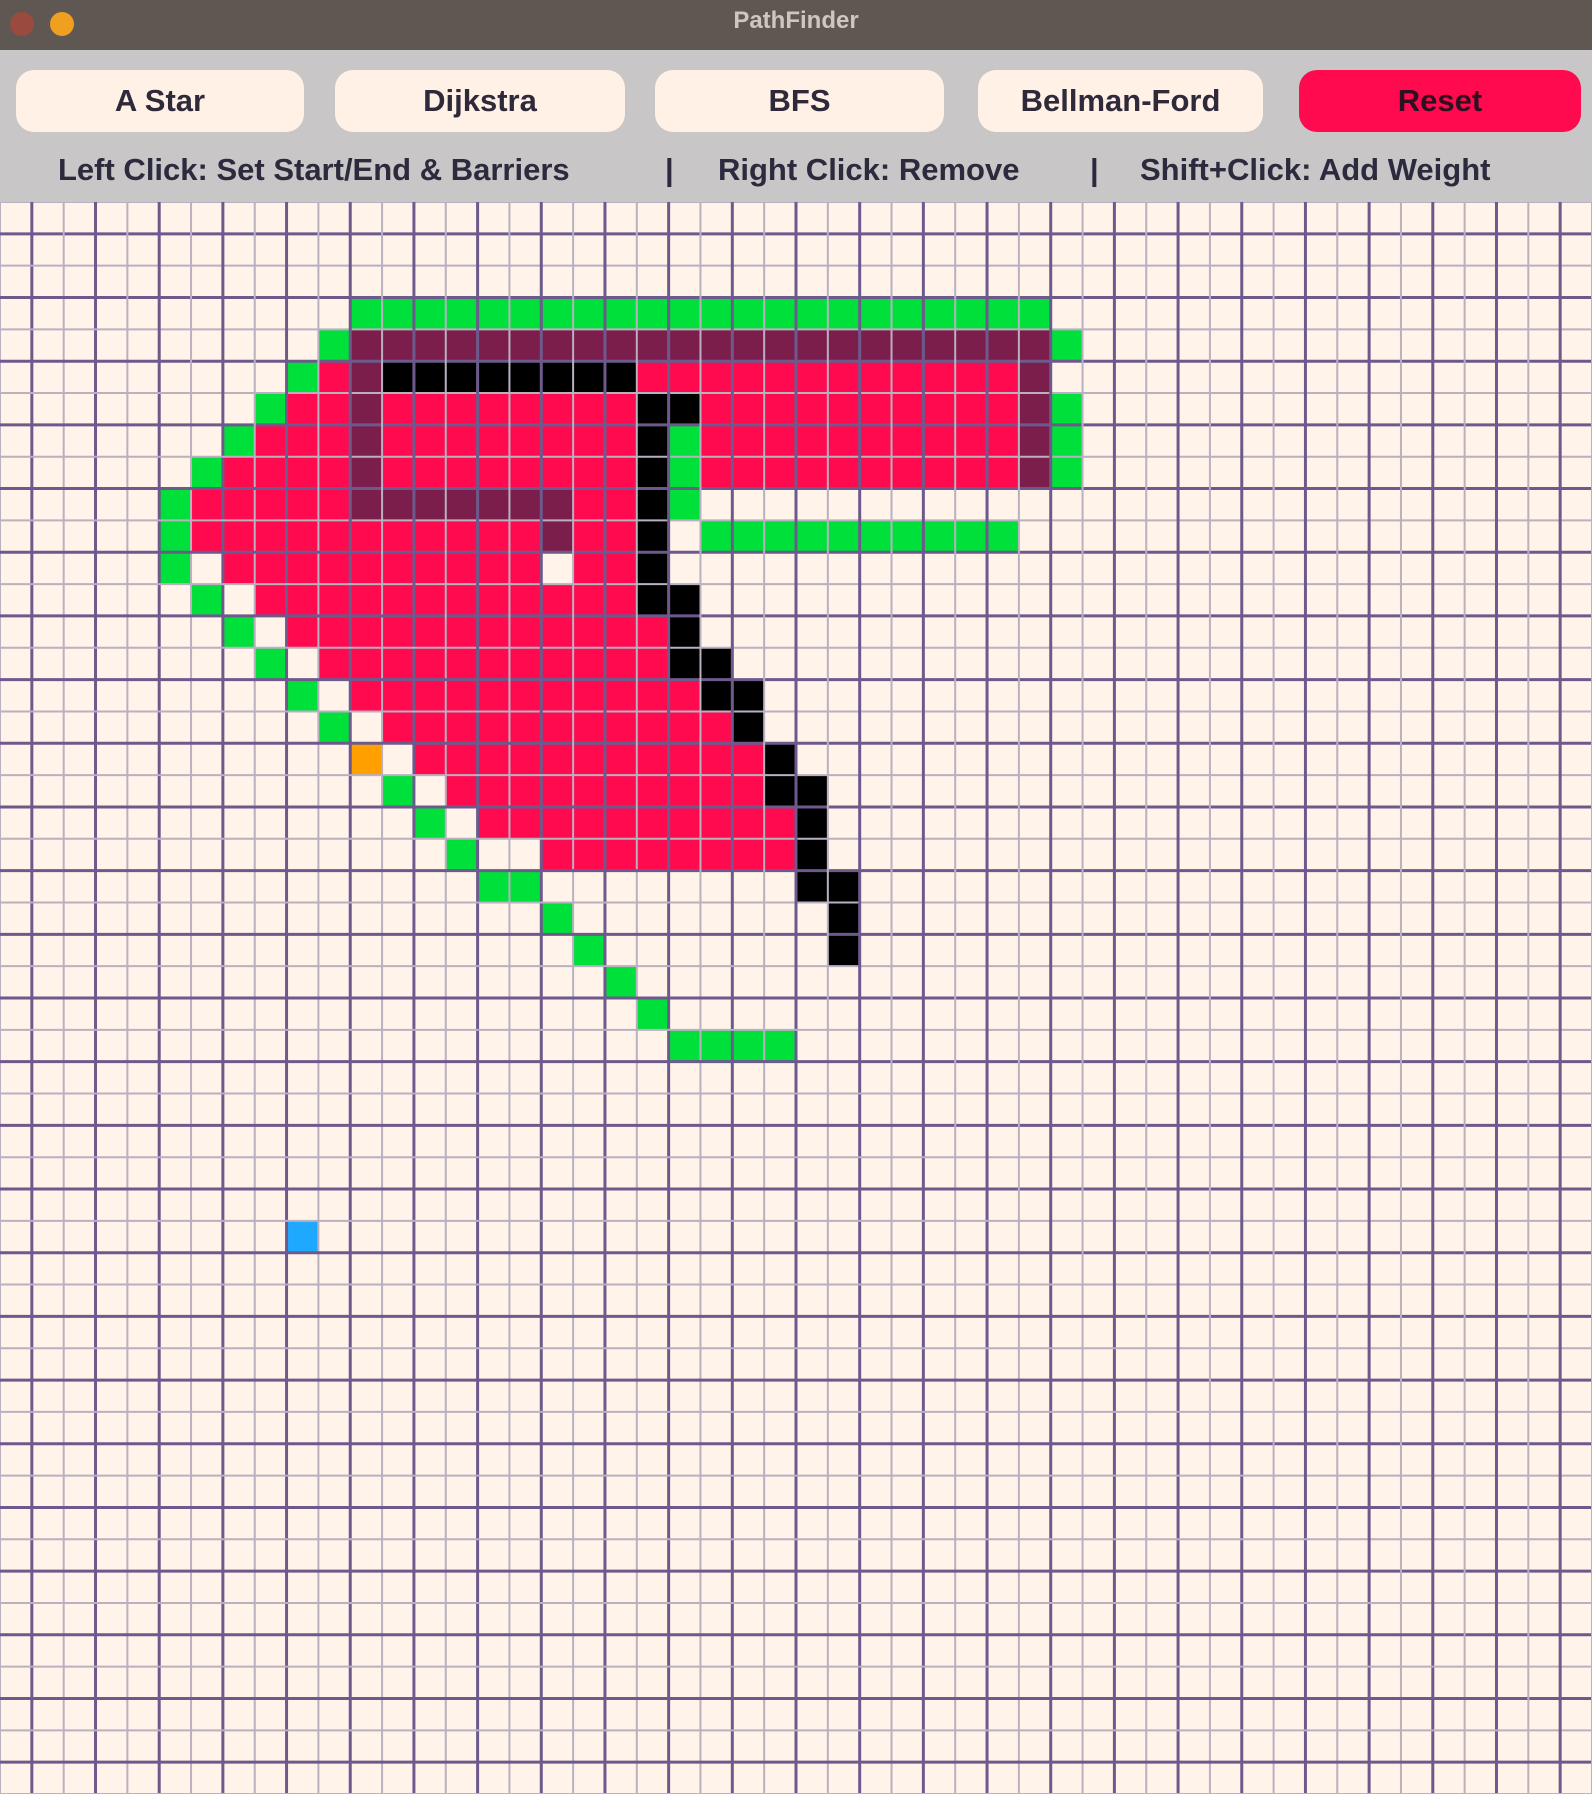 The image size is (1592, 1794). What do you see at coordinates (799, 101) in the screenshot?
I see `bfs-button: BFS` at bounding box center [799, 101].